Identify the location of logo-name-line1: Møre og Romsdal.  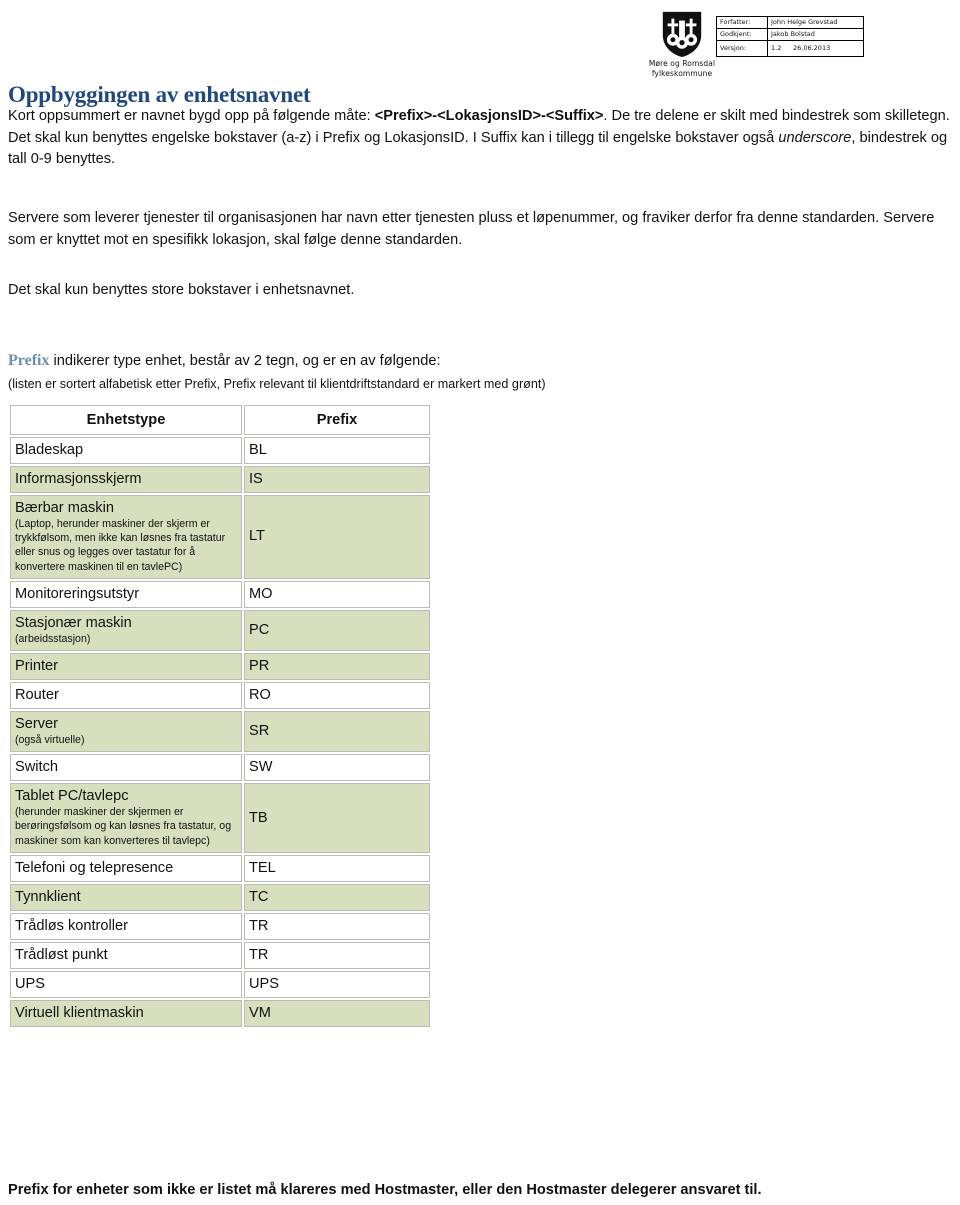
(682, 63).